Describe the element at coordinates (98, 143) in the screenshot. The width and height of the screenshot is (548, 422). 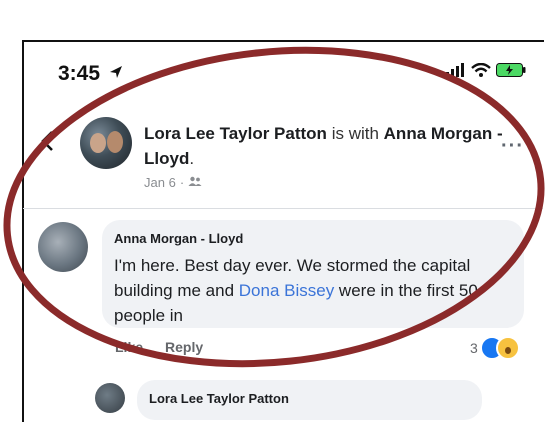
I see `avatar-face-left` at that location.